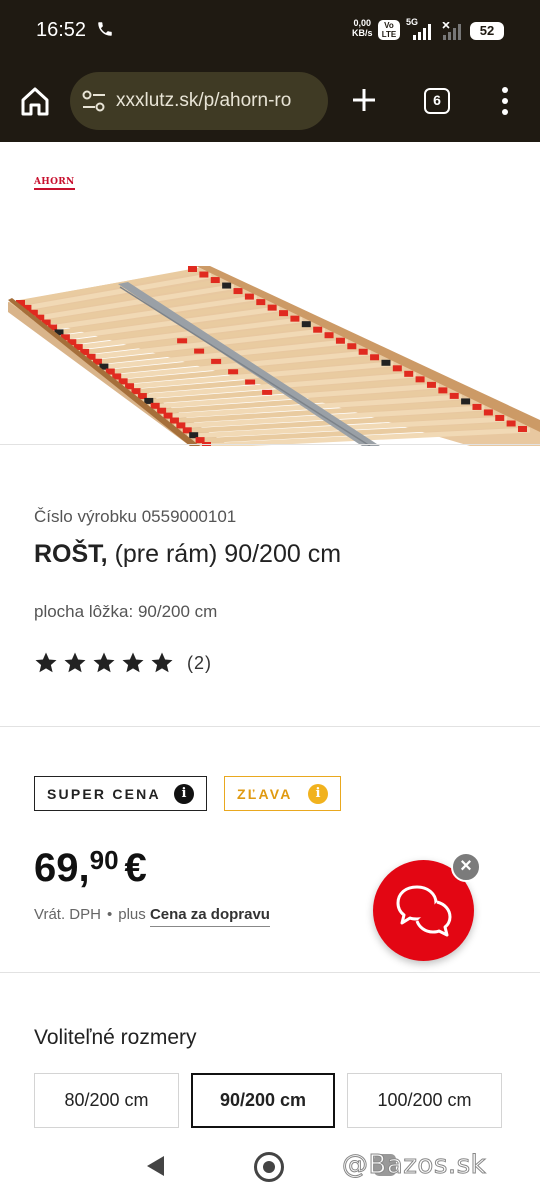 The width and height of the screenshot is (540, 1200). What do you see at coordinates (424, 1100) in the screenshot?
I see `size-option-100: 100/200 cm` at bounding box center [424, 1100].